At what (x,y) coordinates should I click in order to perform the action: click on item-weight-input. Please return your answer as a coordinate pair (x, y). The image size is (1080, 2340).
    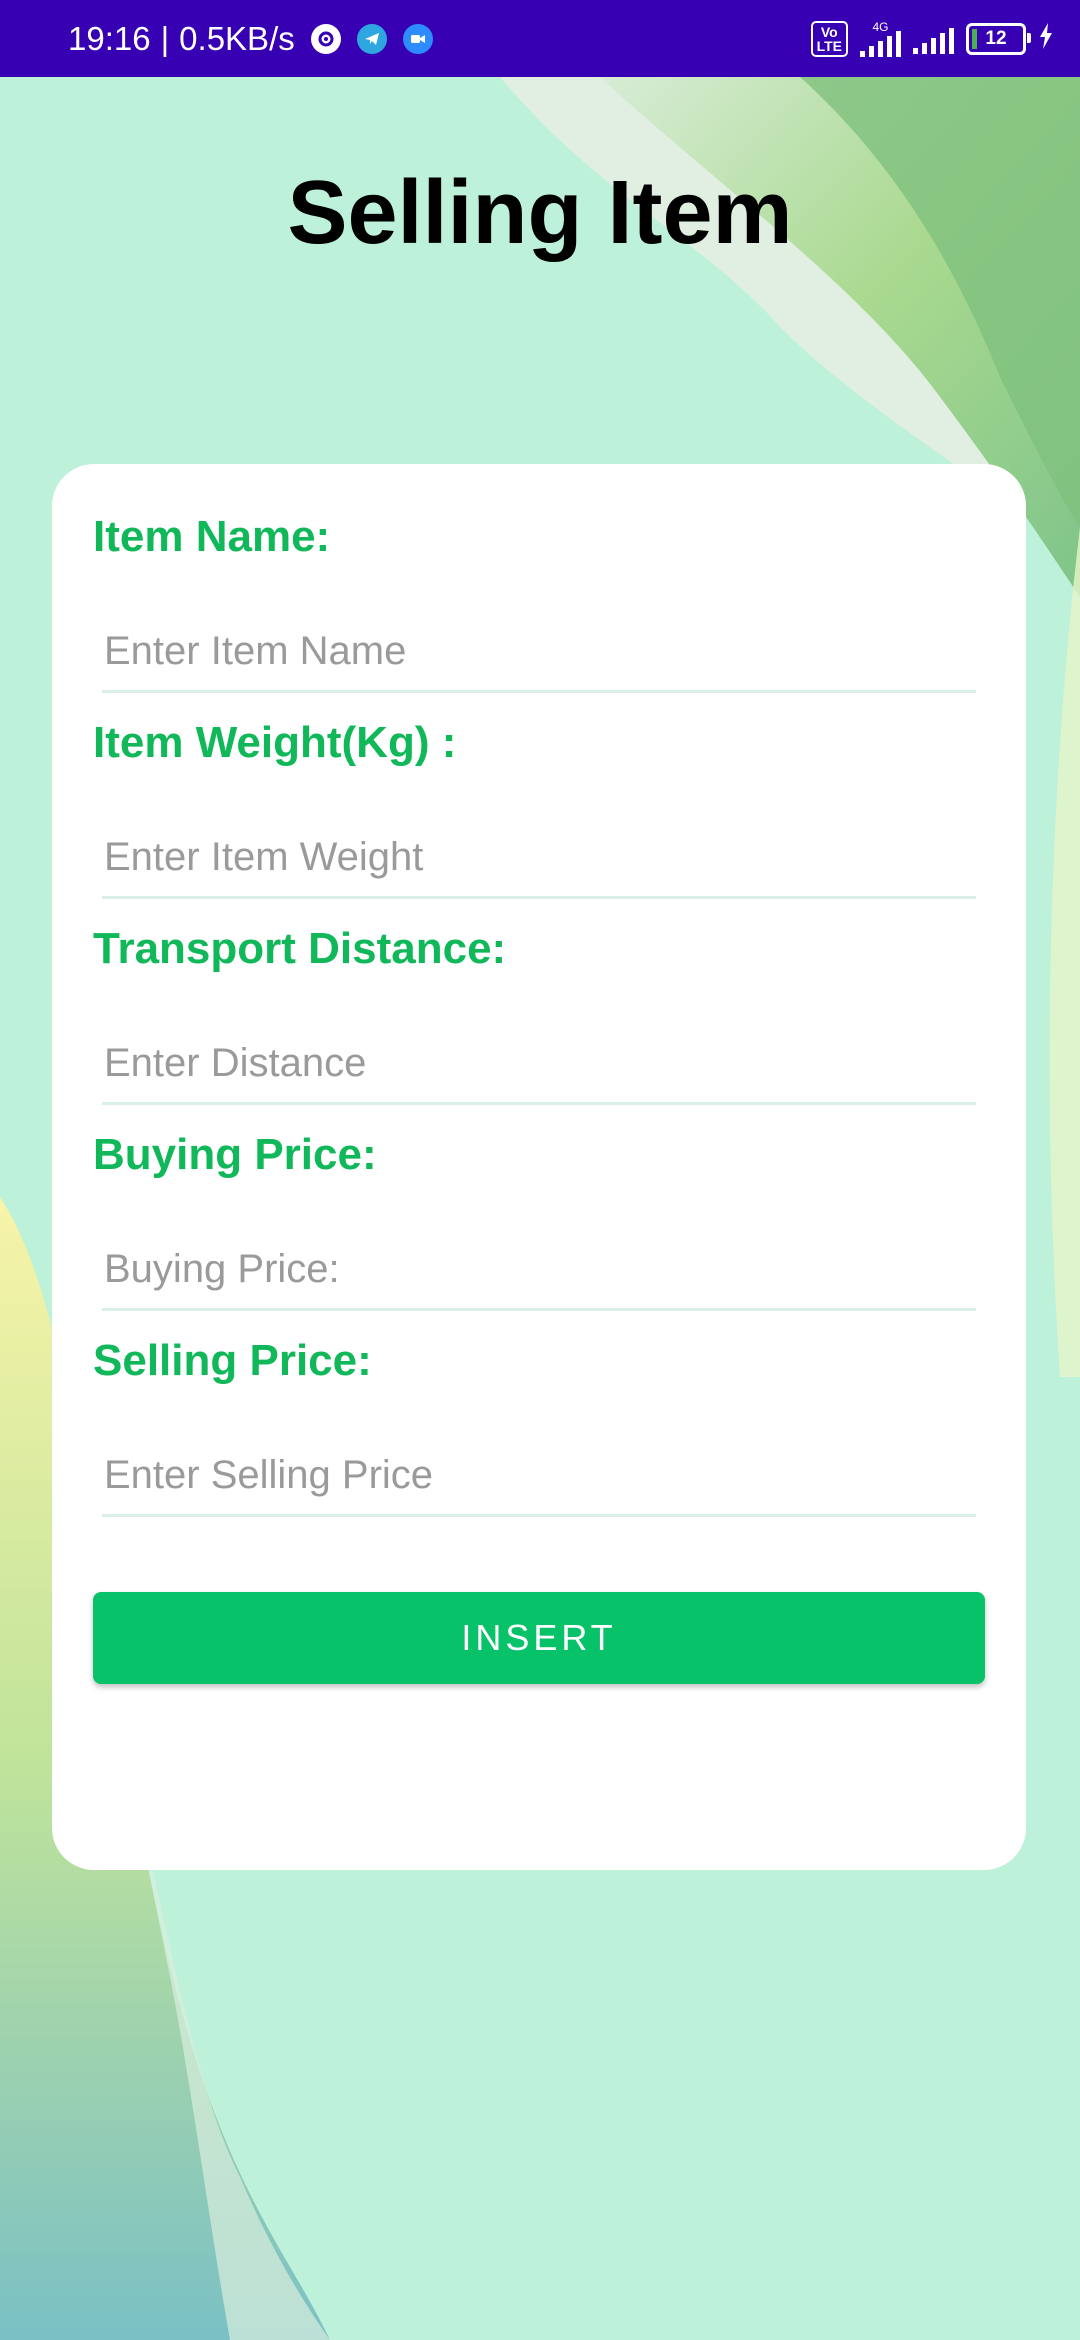
    Looking at the image, I should click on (539, 859).